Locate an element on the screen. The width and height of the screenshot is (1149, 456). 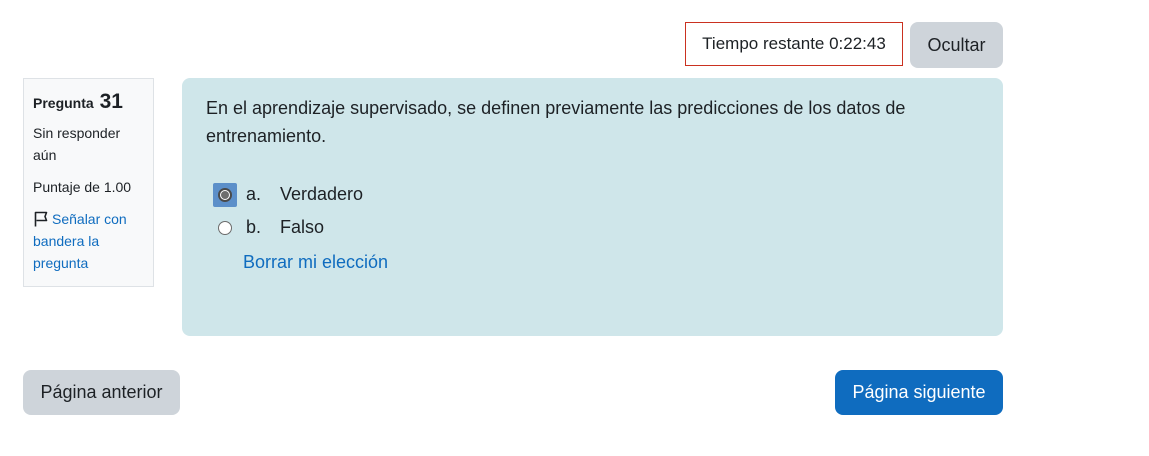
timer-display: Tiempo restante 0:22:43 is located at coordinates (794, 44).